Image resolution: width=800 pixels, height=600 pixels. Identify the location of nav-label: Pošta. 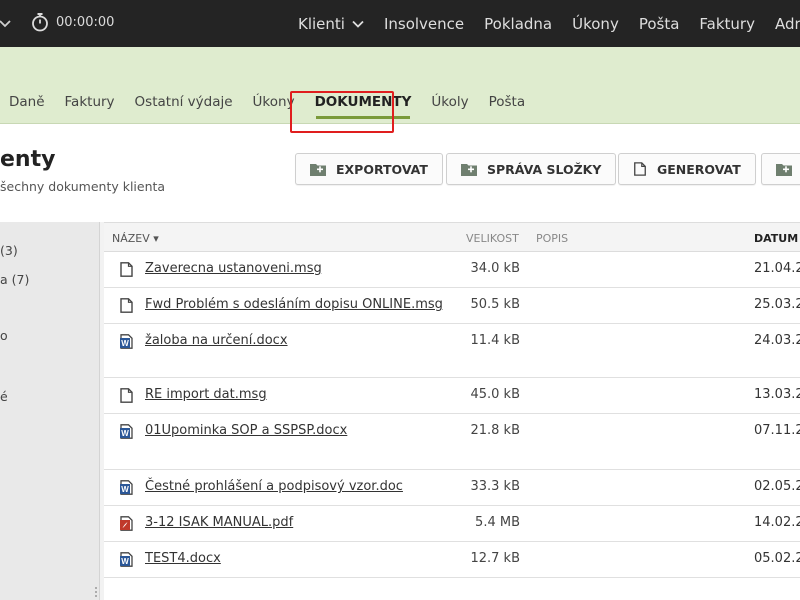
(659, 23).